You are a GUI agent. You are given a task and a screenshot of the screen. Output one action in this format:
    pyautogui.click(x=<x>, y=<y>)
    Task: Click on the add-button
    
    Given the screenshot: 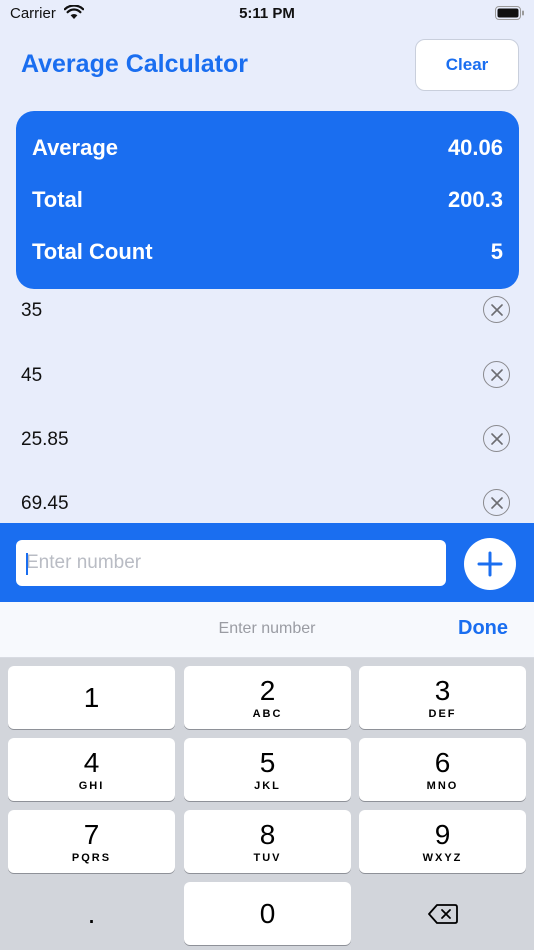 What is the action you would take?
    pyautogui.click(x=490, y=564)
    